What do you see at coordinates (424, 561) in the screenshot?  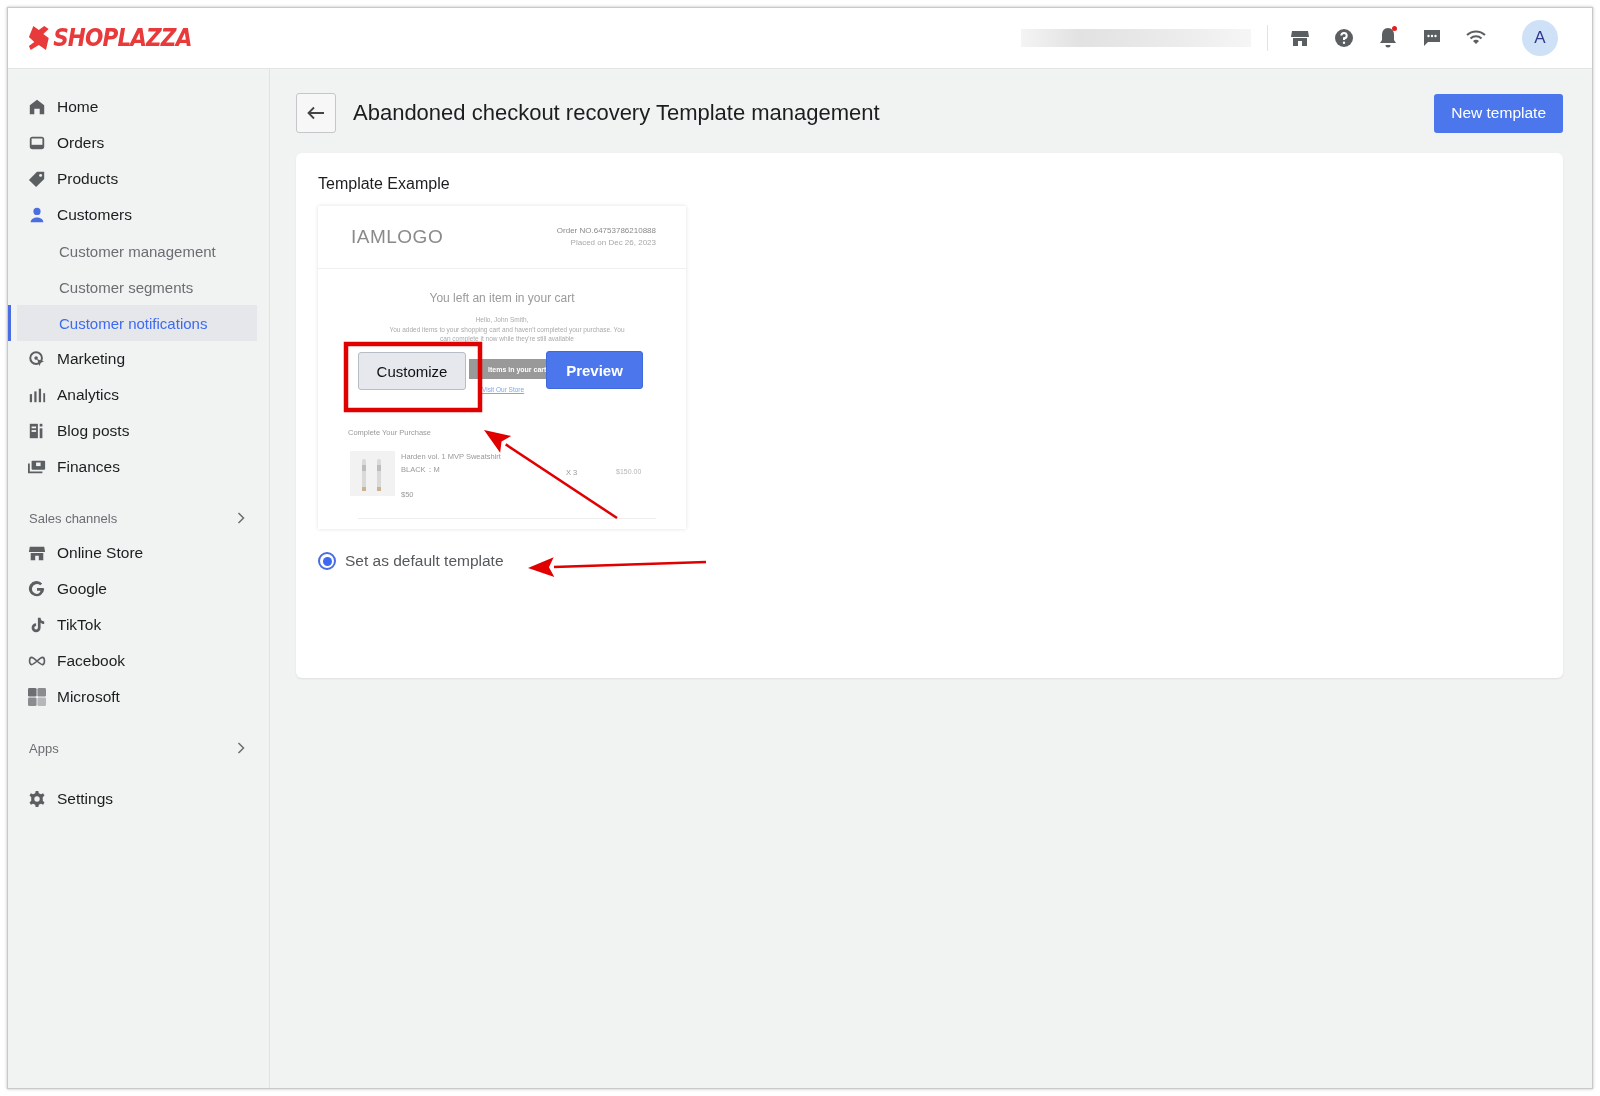 I see `radio-label: Set as default template` at bounding box center [424, 561].